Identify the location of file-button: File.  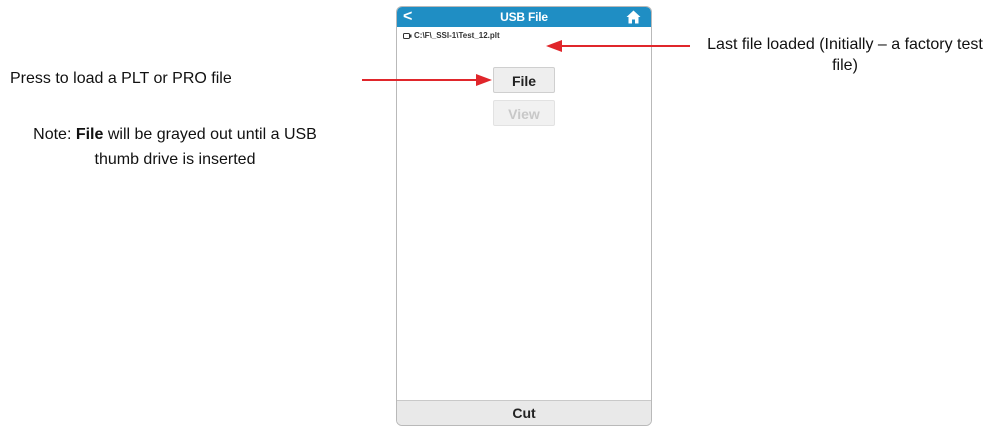
(524, 80).